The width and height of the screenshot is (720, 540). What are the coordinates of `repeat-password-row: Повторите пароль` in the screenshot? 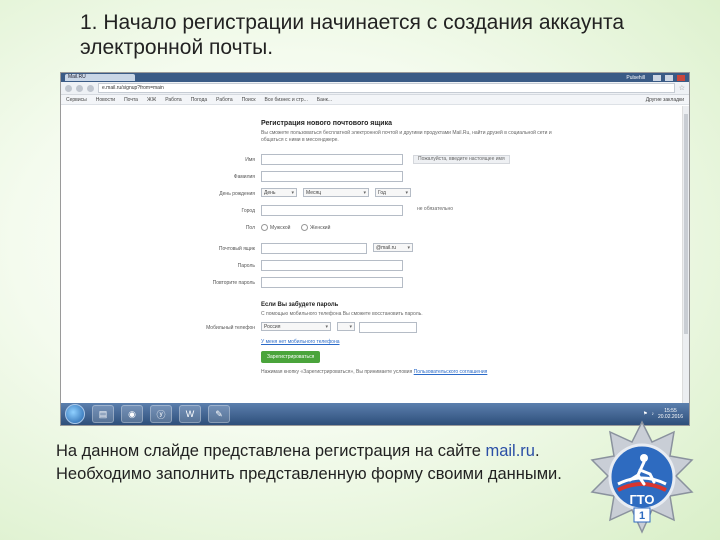 It's located at (387, 285).